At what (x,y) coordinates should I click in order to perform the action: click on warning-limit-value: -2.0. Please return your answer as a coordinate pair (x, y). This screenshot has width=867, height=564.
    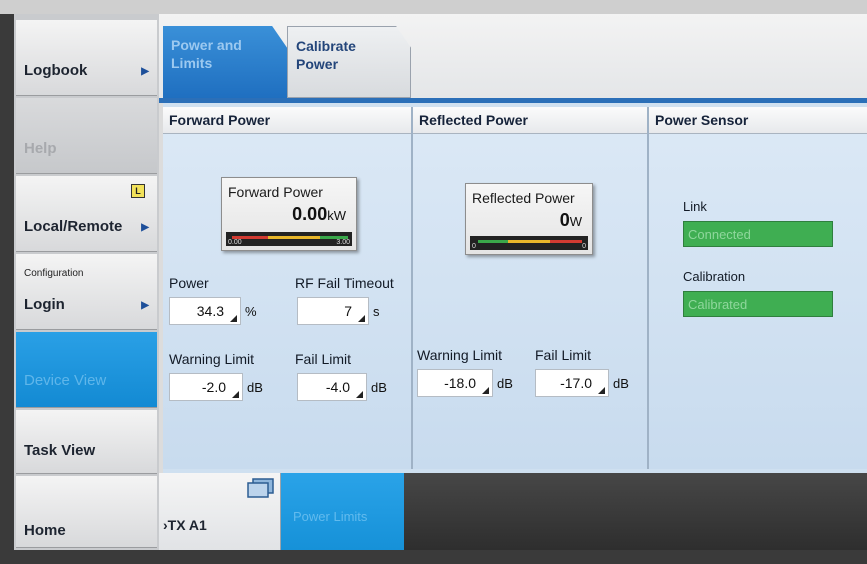
    Looking at the image, I should click on (213, 387).